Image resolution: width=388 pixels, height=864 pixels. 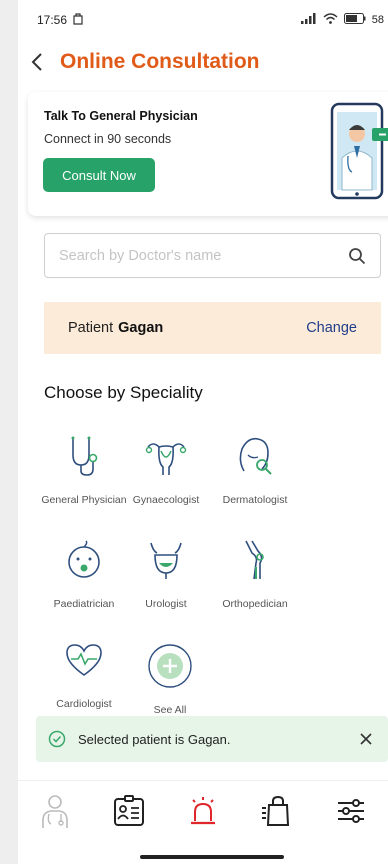 I want to click on emergency-siren-icon, so click(x=203, y=810).